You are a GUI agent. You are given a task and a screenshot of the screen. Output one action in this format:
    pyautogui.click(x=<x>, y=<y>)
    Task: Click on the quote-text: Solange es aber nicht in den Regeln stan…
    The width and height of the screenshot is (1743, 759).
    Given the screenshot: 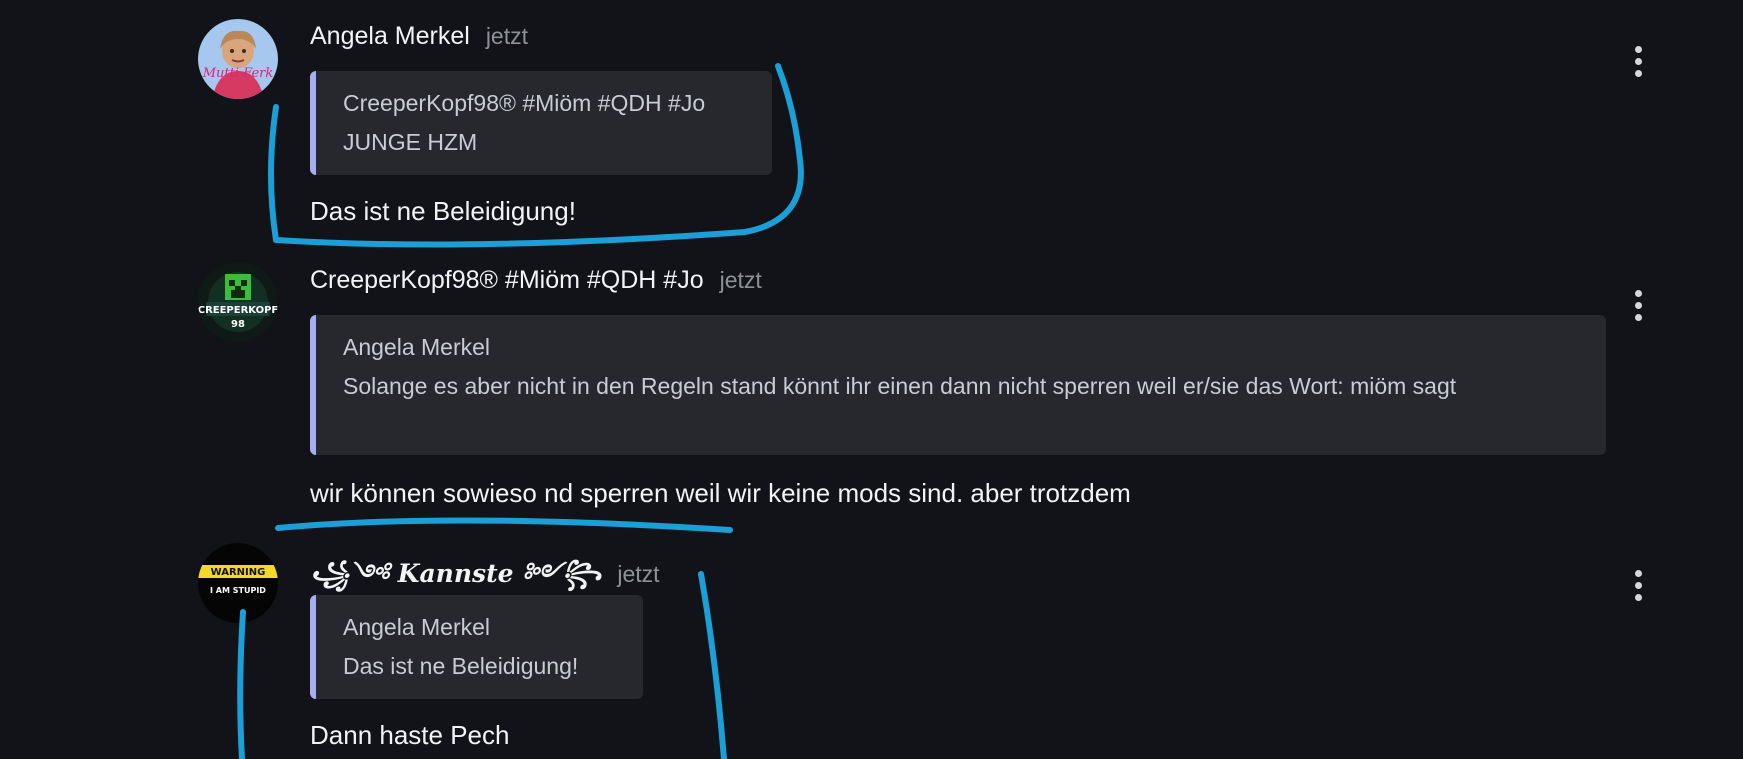 What is the action you would take?
    pyautogui.click(x=900, y=386)
    